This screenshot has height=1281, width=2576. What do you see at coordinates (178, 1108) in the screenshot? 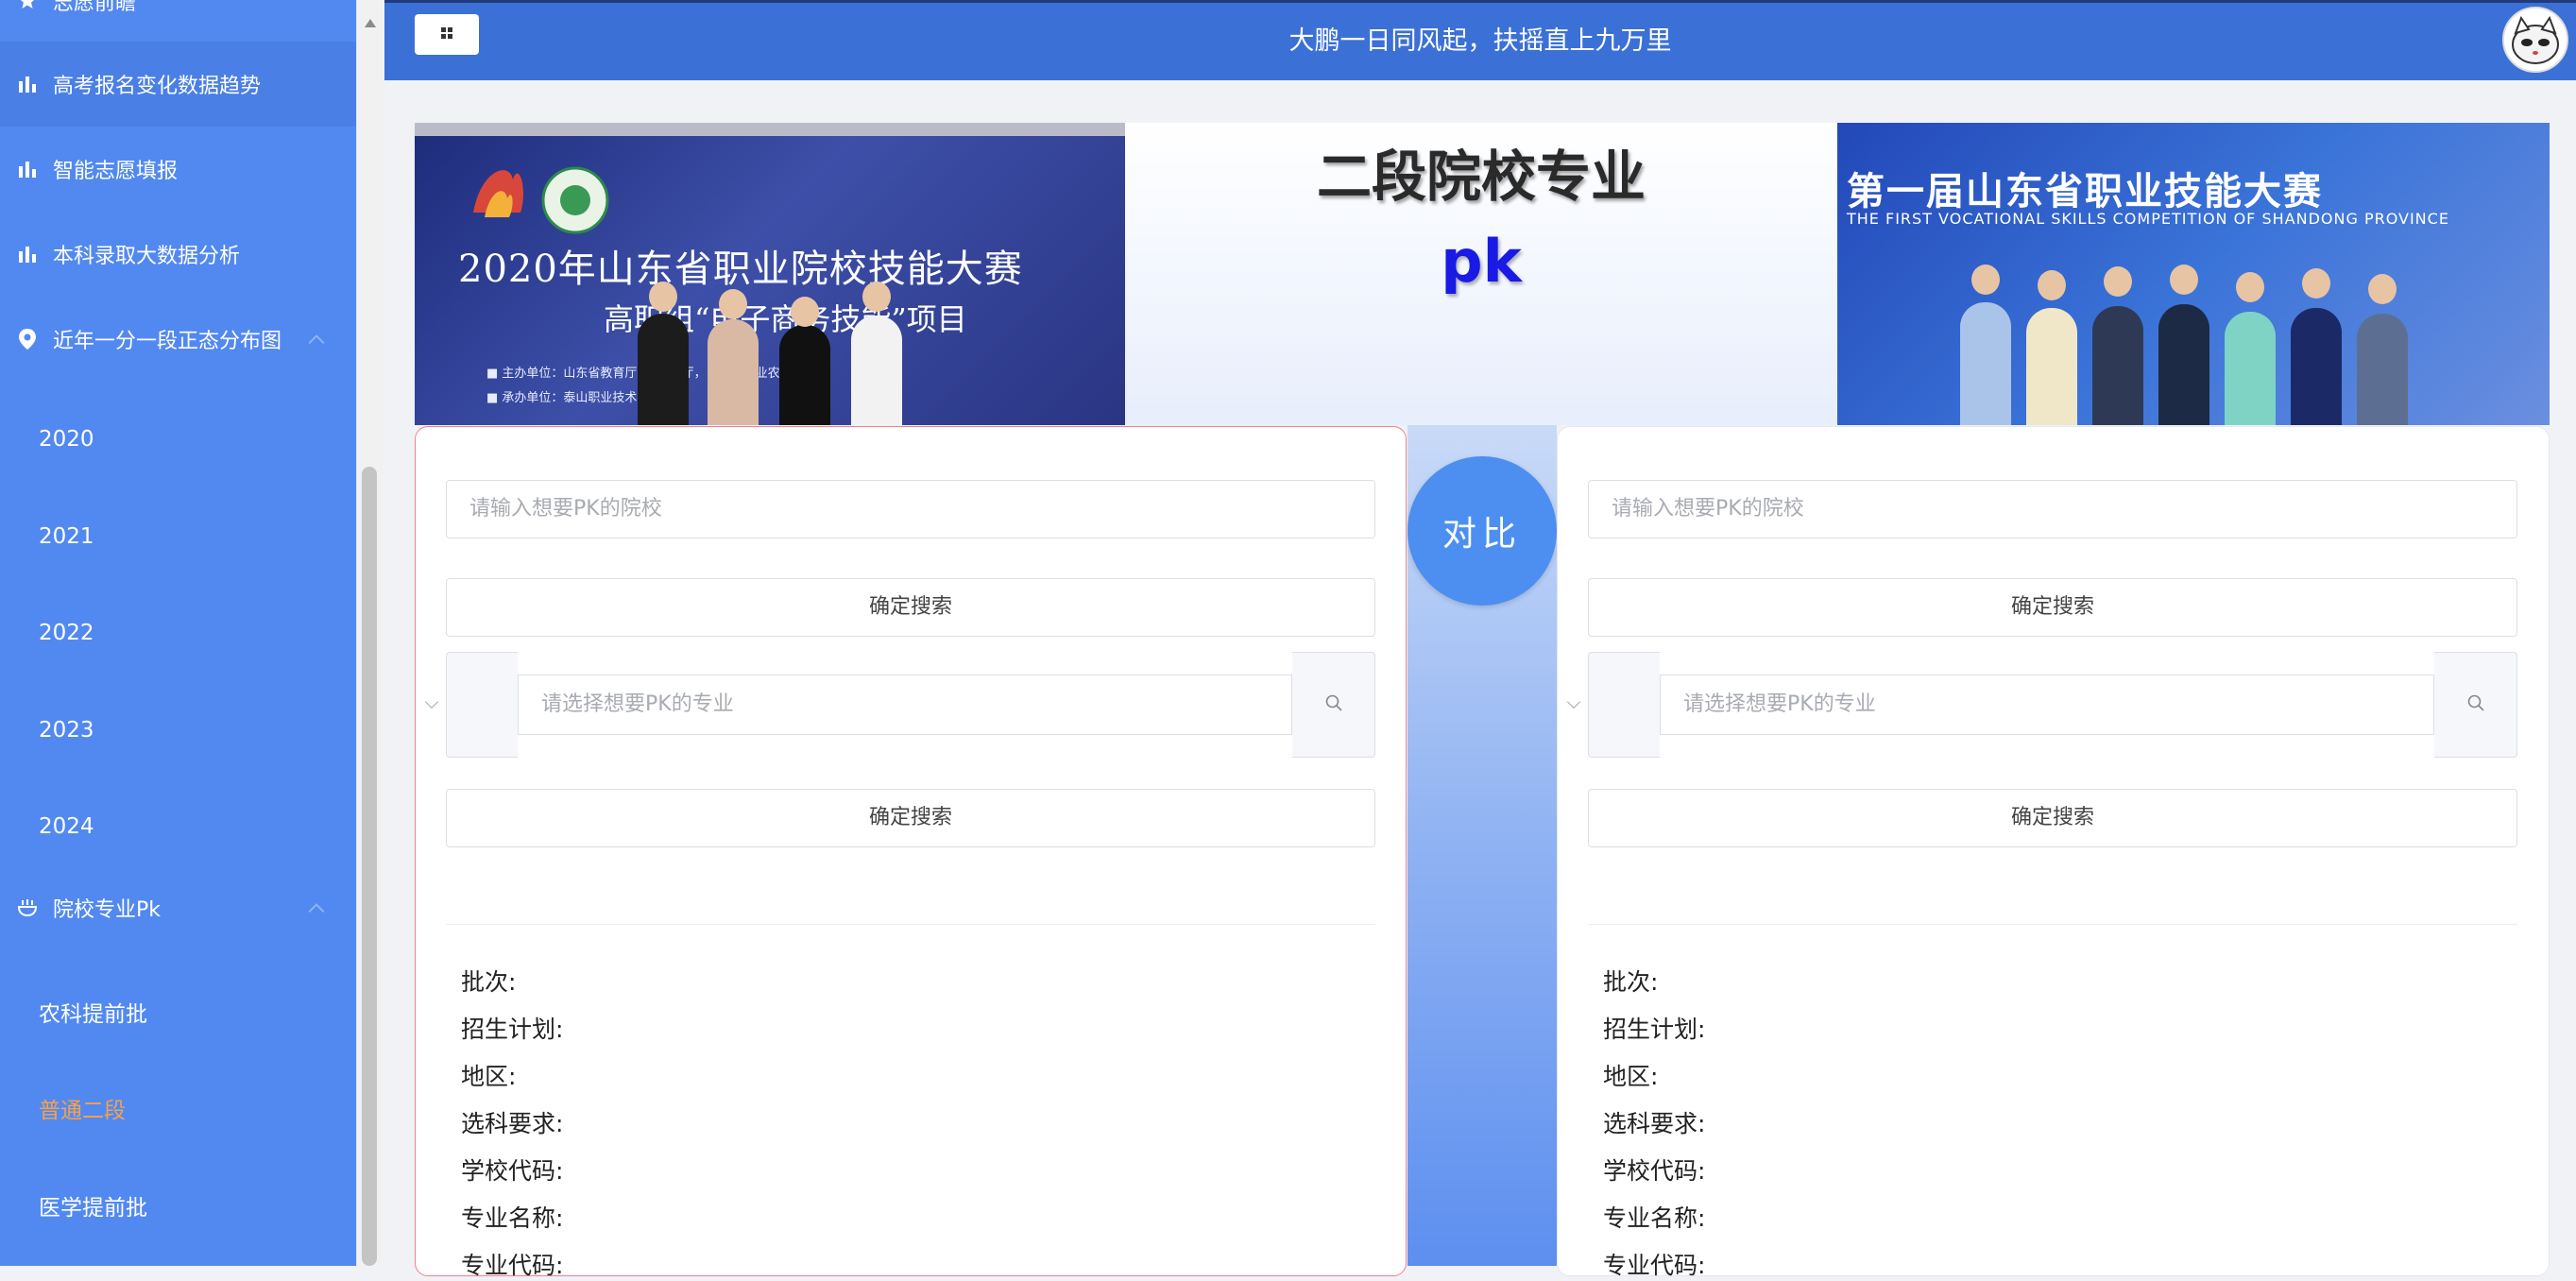
I see `sidebar-item-regular-second: 普通二段` at bounding box center [178, 1108].